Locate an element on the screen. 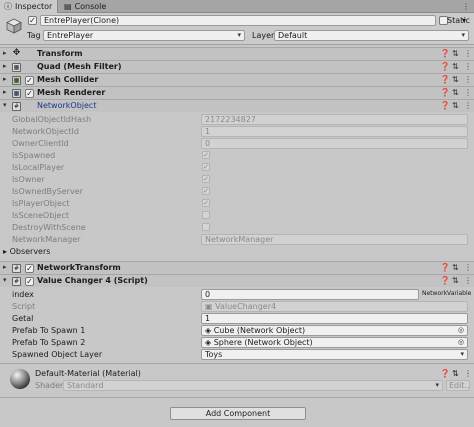 Image resolution: width=474 pixels, height=427 pixels. material-name: Default-Material (Material) is located at coordinates (88, 373).